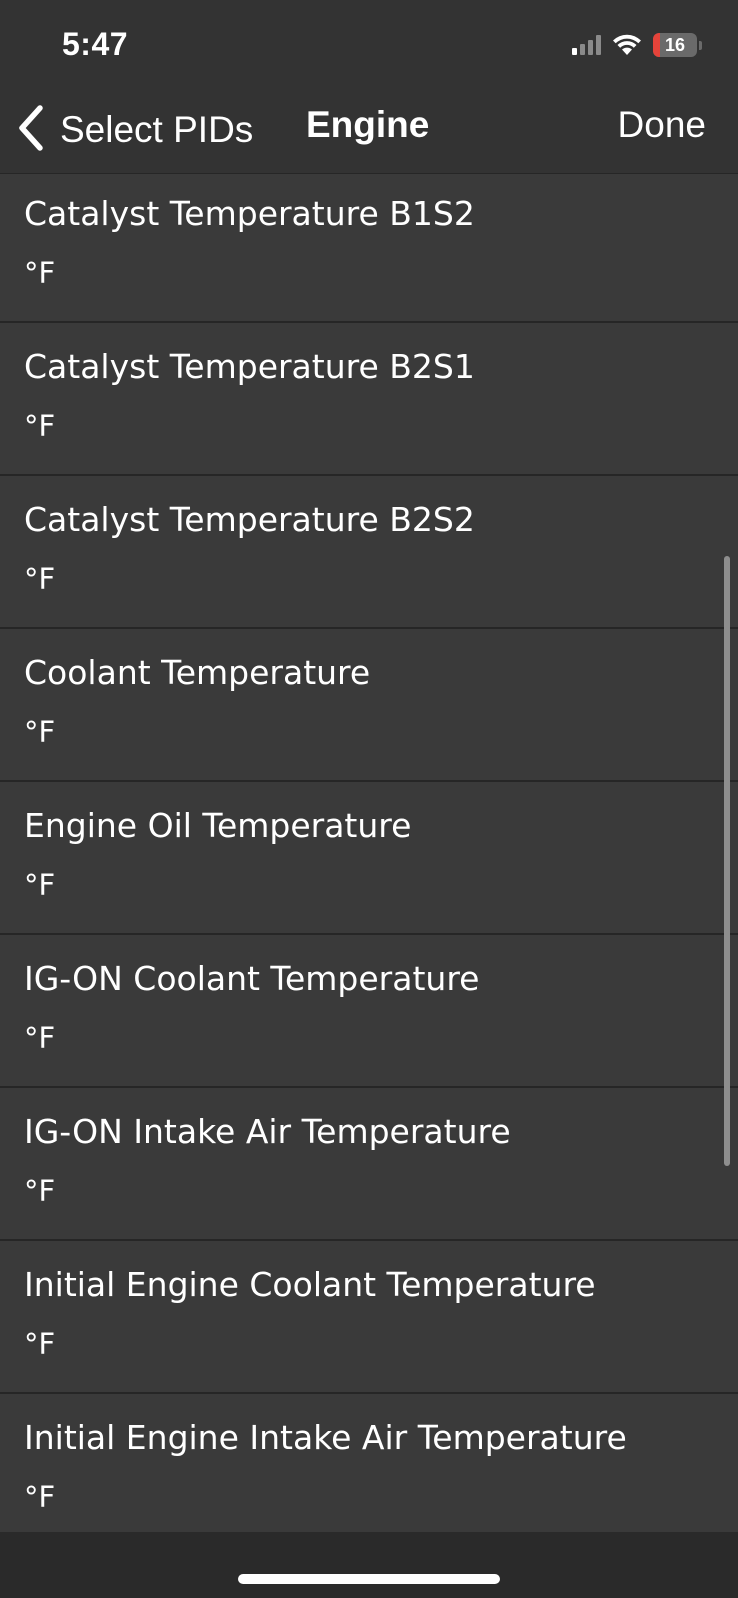 The image size is (738, 1598). I want to click on back-button: Select PIDs, so click(134, 130).